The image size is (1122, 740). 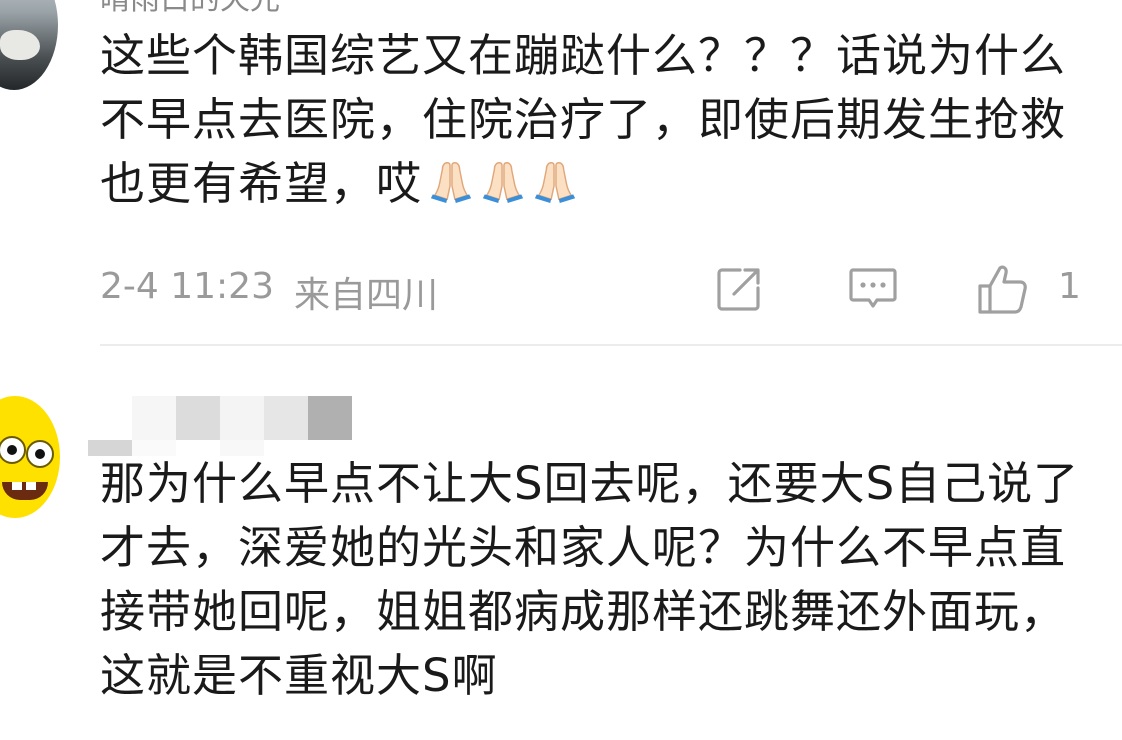 I want to click on thumbs-up-icon, so click(x=1002, y=289).